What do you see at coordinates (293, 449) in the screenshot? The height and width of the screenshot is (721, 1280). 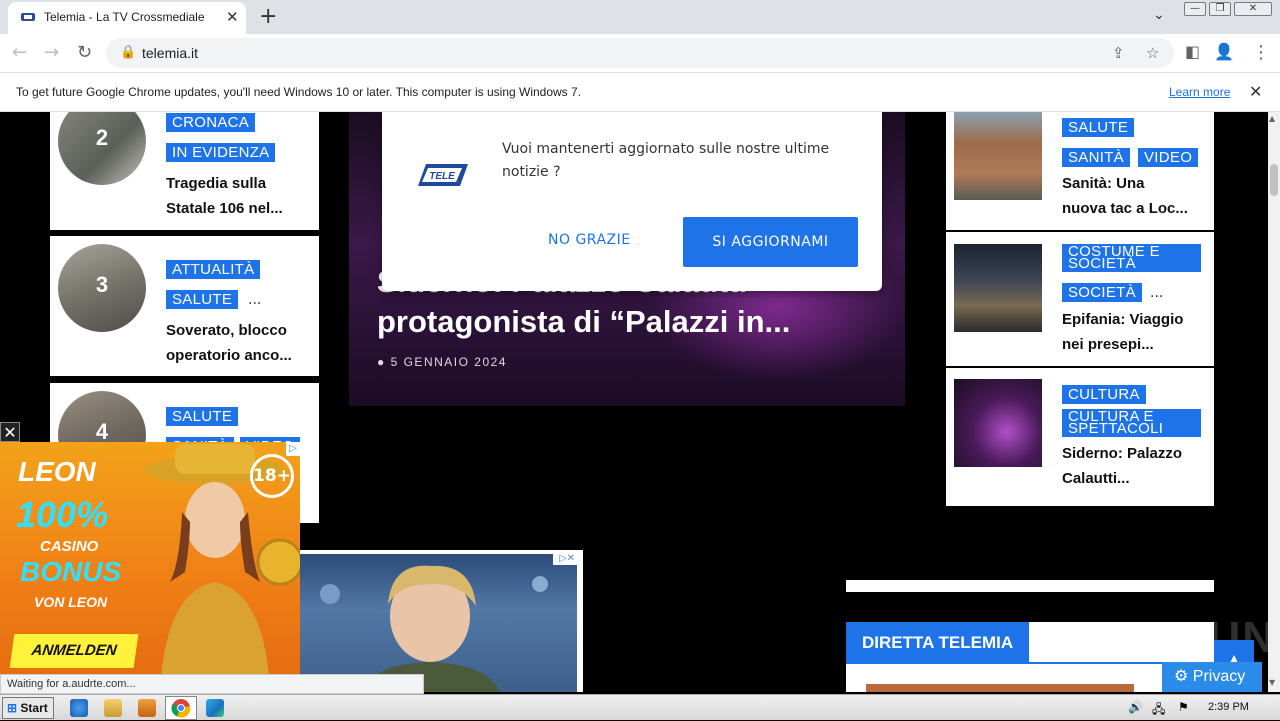 I see `adchoices-icon: ▷` at bounding box center [293, 449].